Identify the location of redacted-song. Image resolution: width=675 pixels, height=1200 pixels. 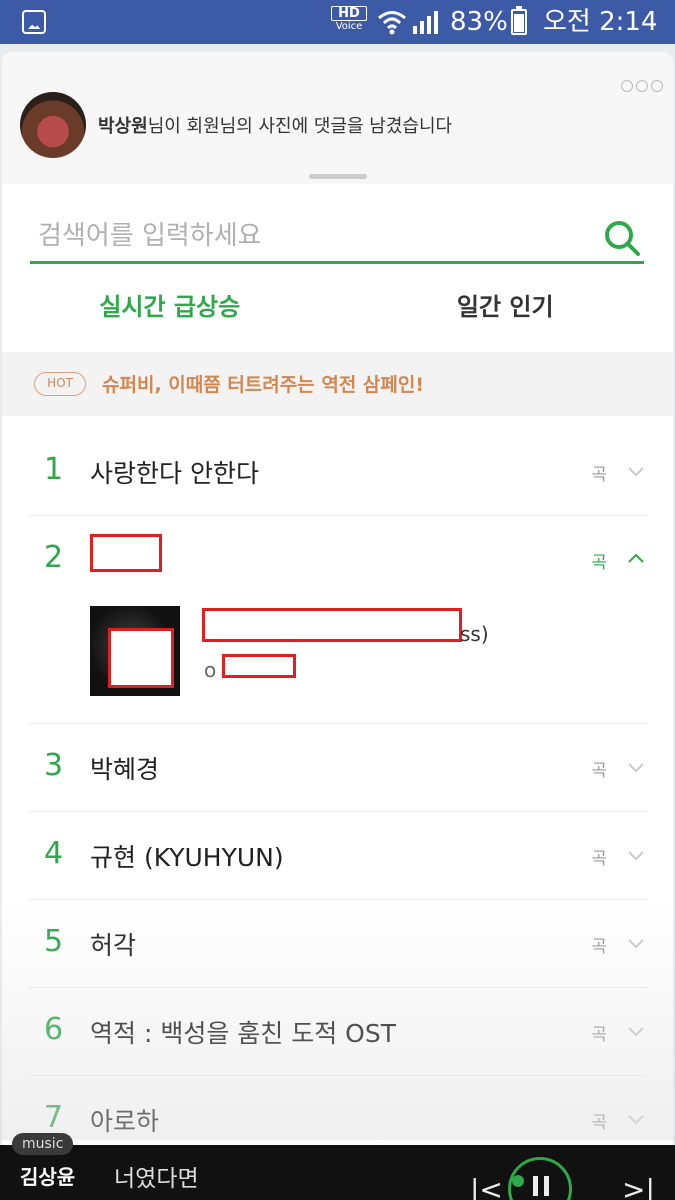
(332, 625).